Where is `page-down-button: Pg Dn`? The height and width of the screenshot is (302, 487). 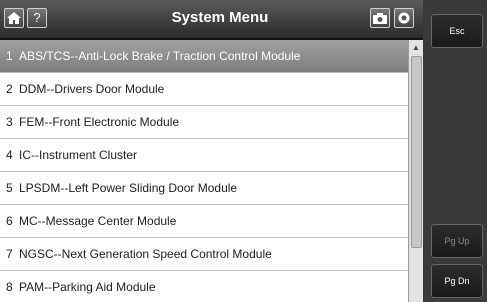
page-down-button: Pg Dn is located at coordinates (457, 281).